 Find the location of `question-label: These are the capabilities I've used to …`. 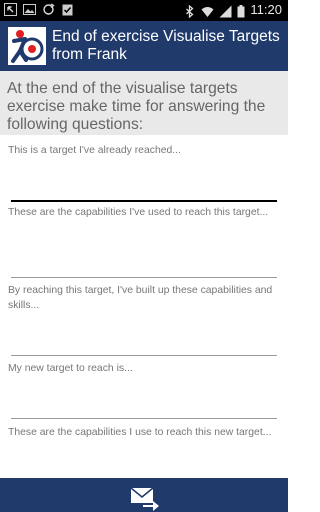

question-label: These are the capabilities I've used to … is located at coordinates (138, 212).